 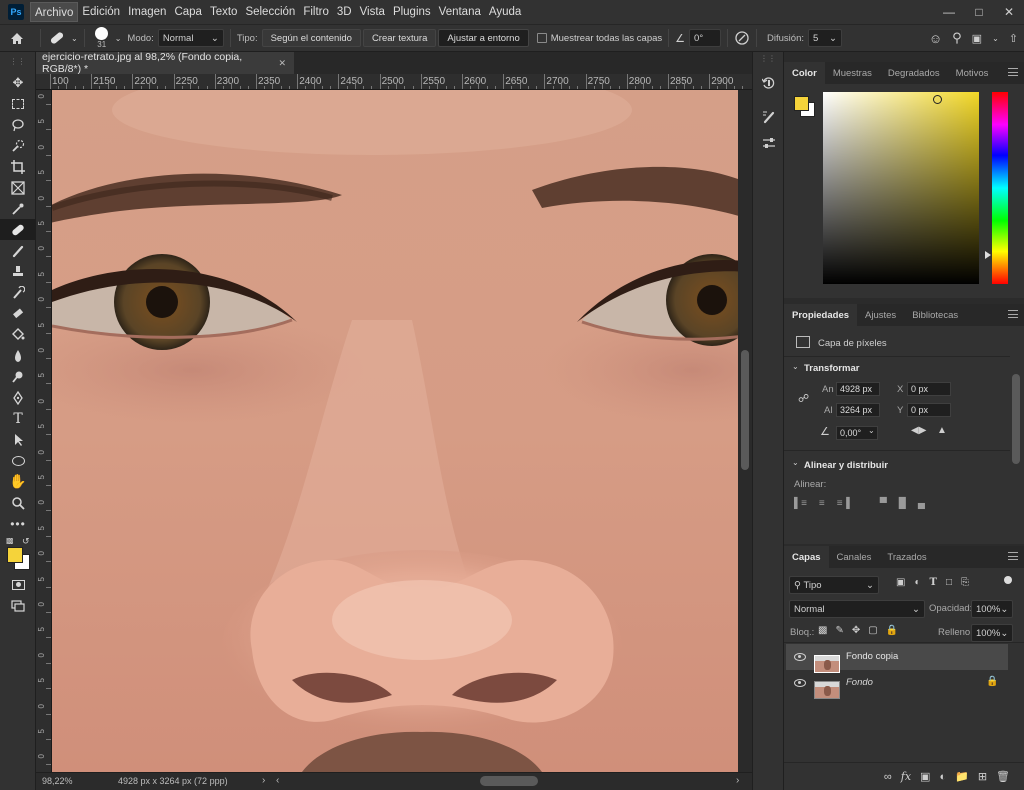 What do you see at coordinates (925, 776) in the screenshot?
I see `add-mask-icon: ▣` at bounding box center [925, 776].